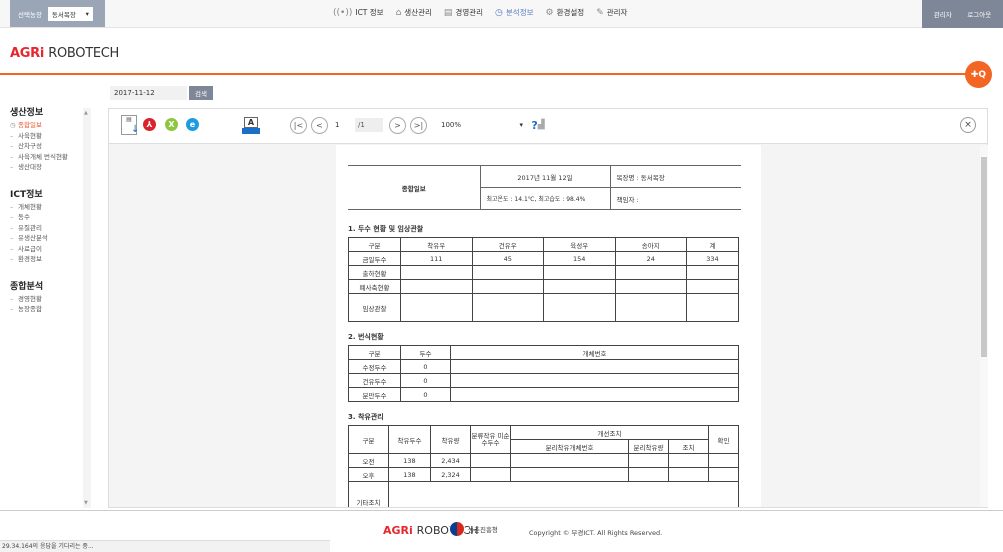 This screenshot has height=552, width=1003. I want to click on logout-link: 로그아웃, so click(979, 14).